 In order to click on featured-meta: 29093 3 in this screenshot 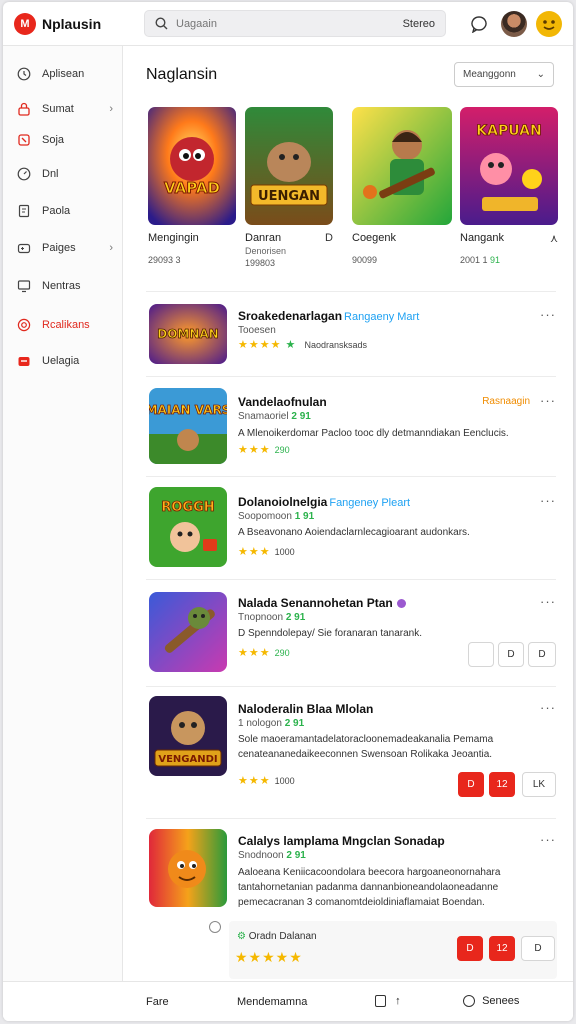, I will do `click(164, 260)`.